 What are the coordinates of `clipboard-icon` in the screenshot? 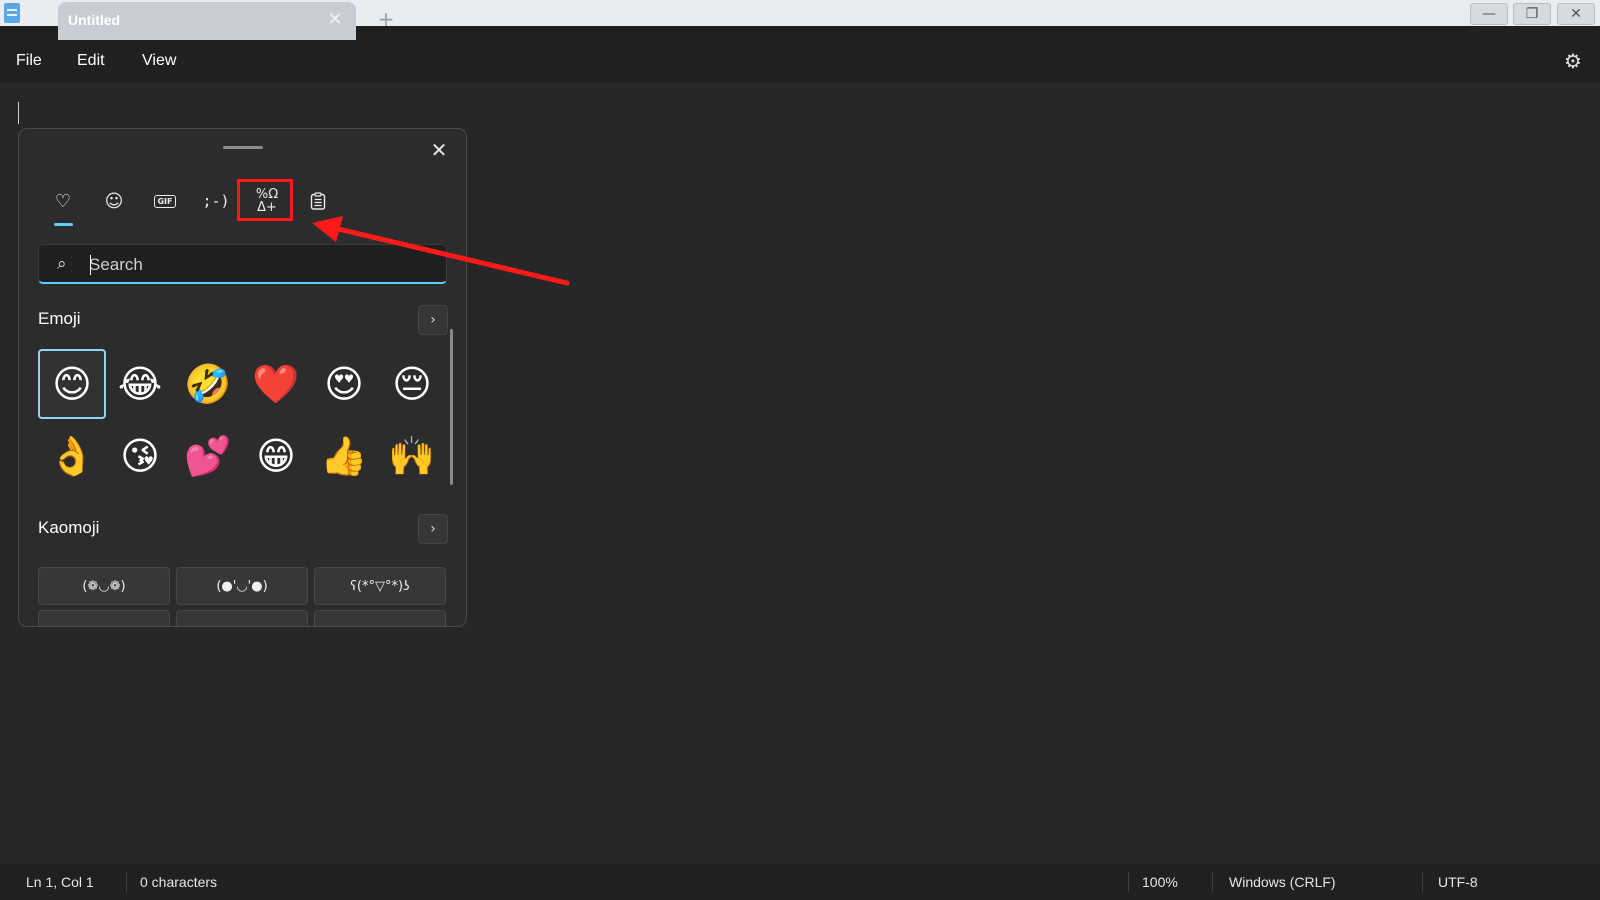 It's located at (318, 201).